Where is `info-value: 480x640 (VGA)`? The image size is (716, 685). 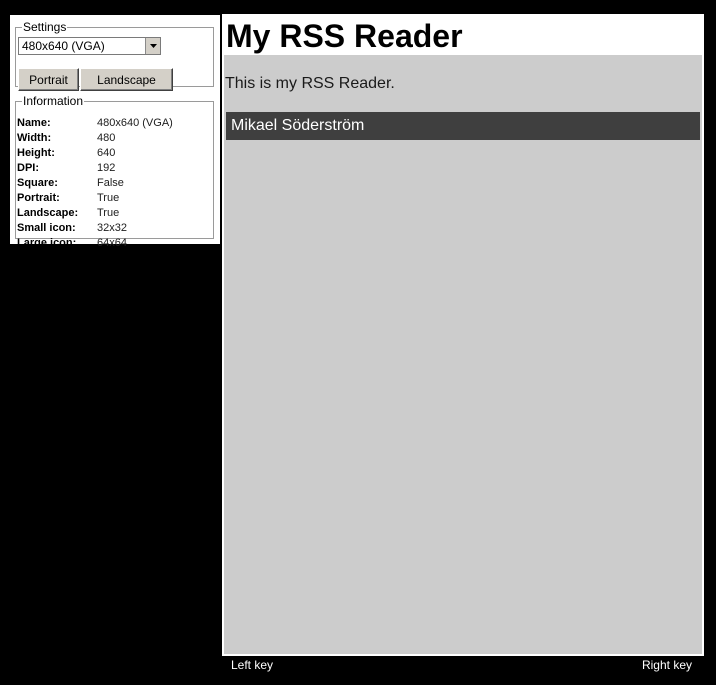
info-value: 480x640 (VGA) is located at coordinates (135, 123).